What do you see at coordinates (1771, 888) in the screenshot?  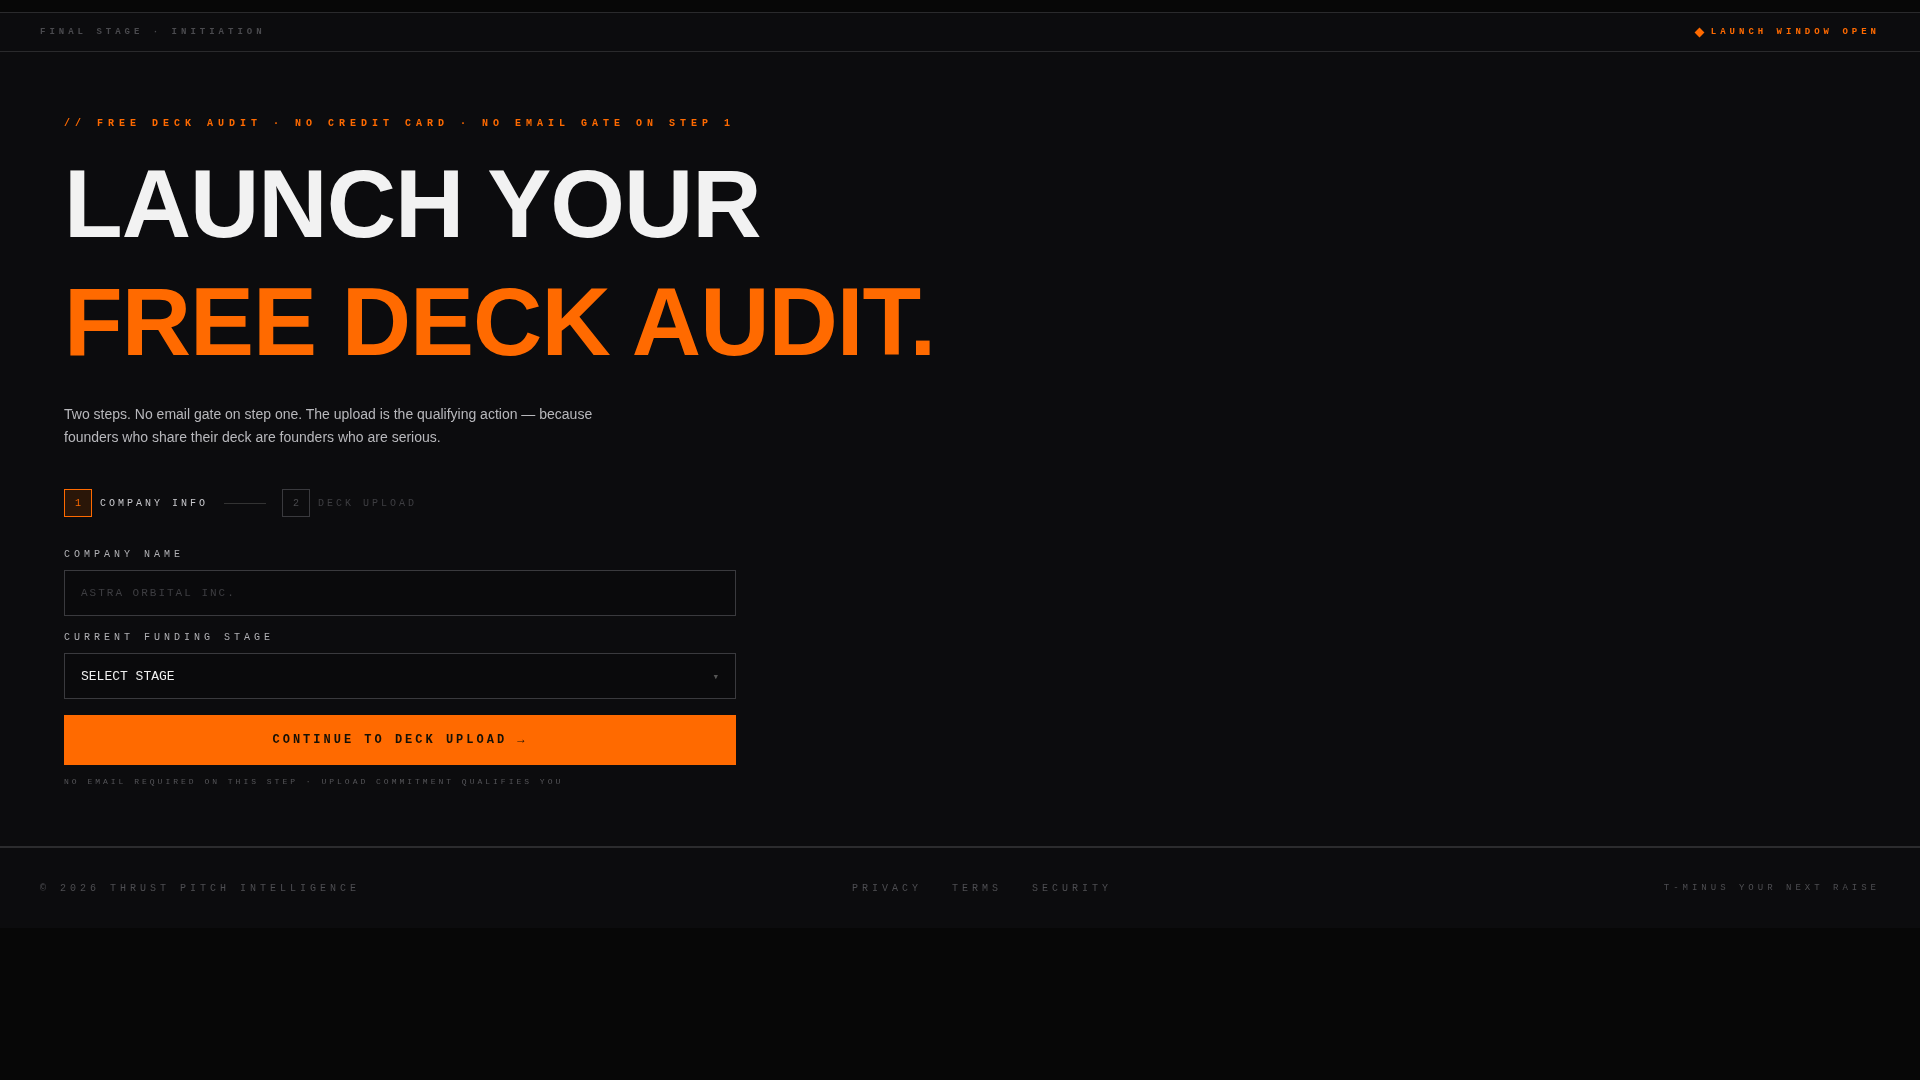 I see `footer-tagline: T-MINUS YOUR NEXT RAISE` at bounding box center [1771, 888].